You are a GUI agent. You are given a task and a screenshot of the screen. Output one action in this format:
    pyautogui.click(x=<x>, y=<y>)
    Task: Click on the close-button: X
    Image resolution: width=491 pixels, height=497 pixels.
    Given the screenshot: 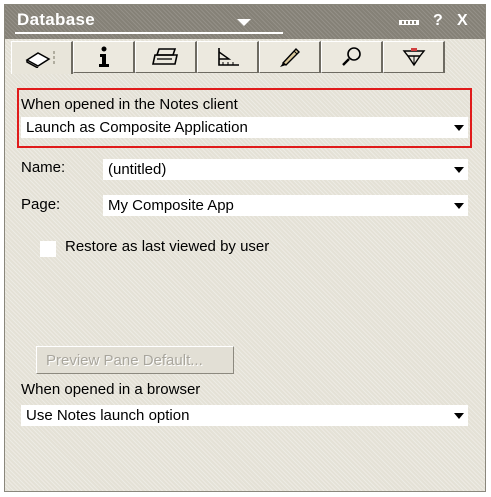 What is the action you would take?
    pyautogui.click(x=462, y=21)
    